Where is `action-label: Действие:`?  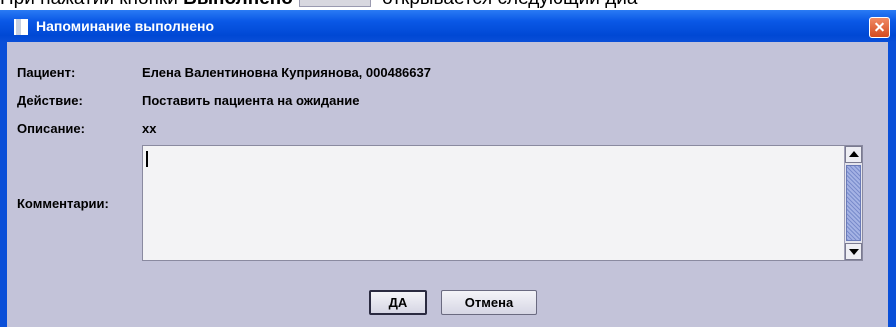
action-label: Действие: is located at coordinates (50, 100).